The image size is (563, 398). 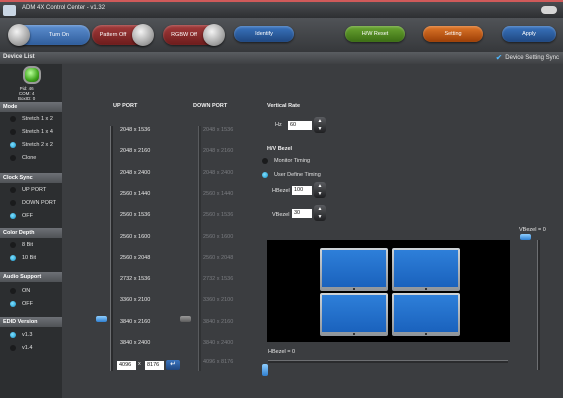 What do you see at coordinates (31, 132) in the screenshot?
I see `mode-option-stretch-1x4: Stretch 1 x 4` at bounding box center [31, 132].